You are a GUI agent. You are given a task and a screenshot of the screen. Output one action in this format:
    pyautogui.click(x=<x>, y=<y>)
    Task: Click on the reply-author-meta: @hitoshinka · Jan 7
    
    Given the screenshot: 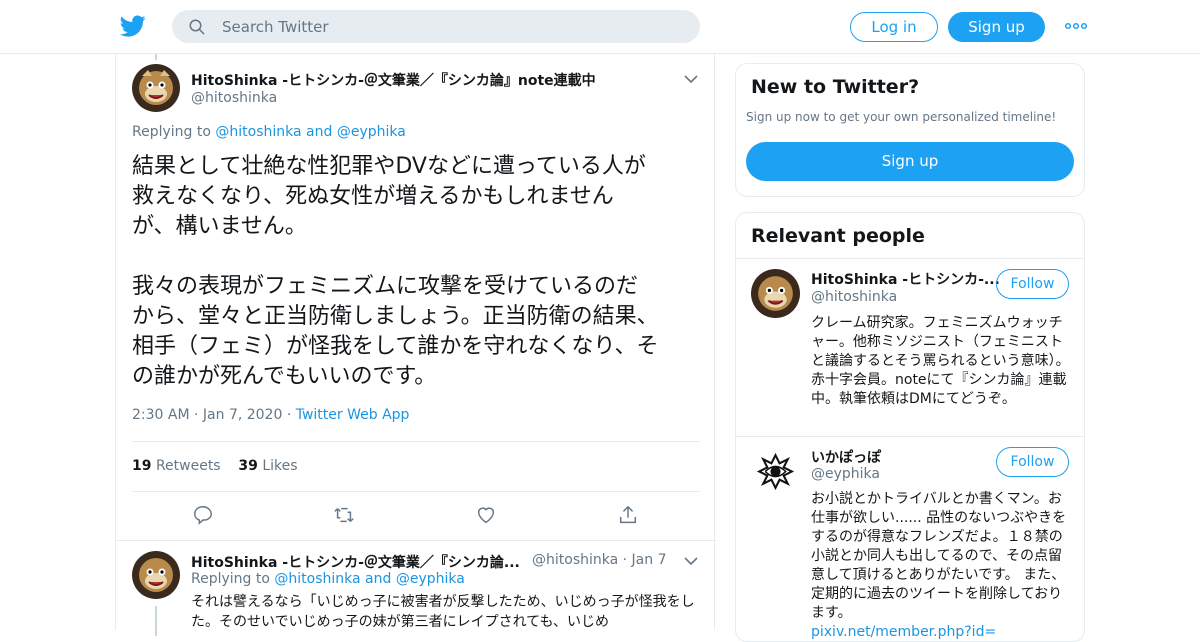 What is the action you would take?
    pyautogui.click(x=599, y=560)
    